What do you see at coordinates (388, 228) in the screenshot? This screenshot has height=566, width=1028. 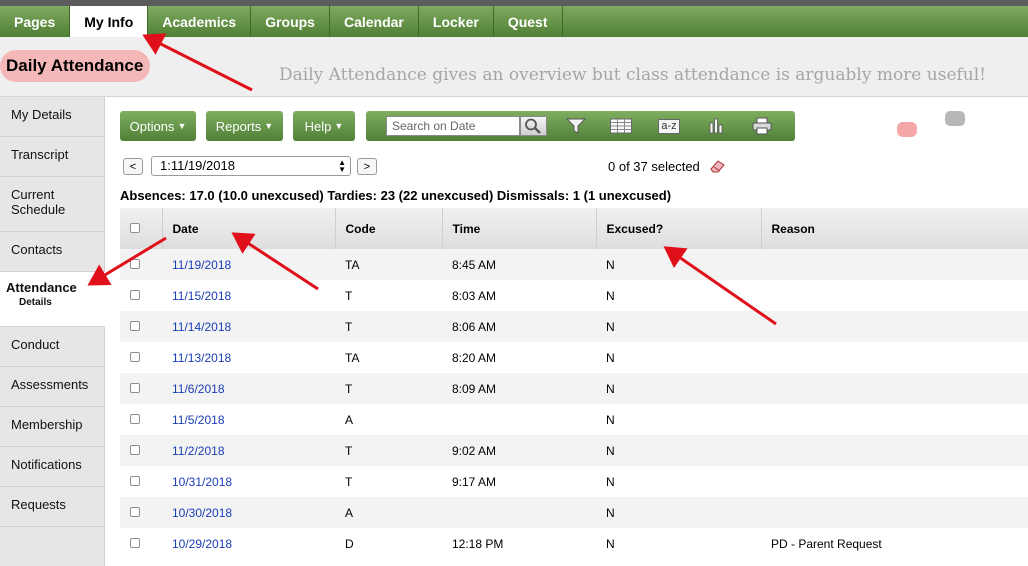 I see `column-header-code: Code` at bounding box center [388, 228].